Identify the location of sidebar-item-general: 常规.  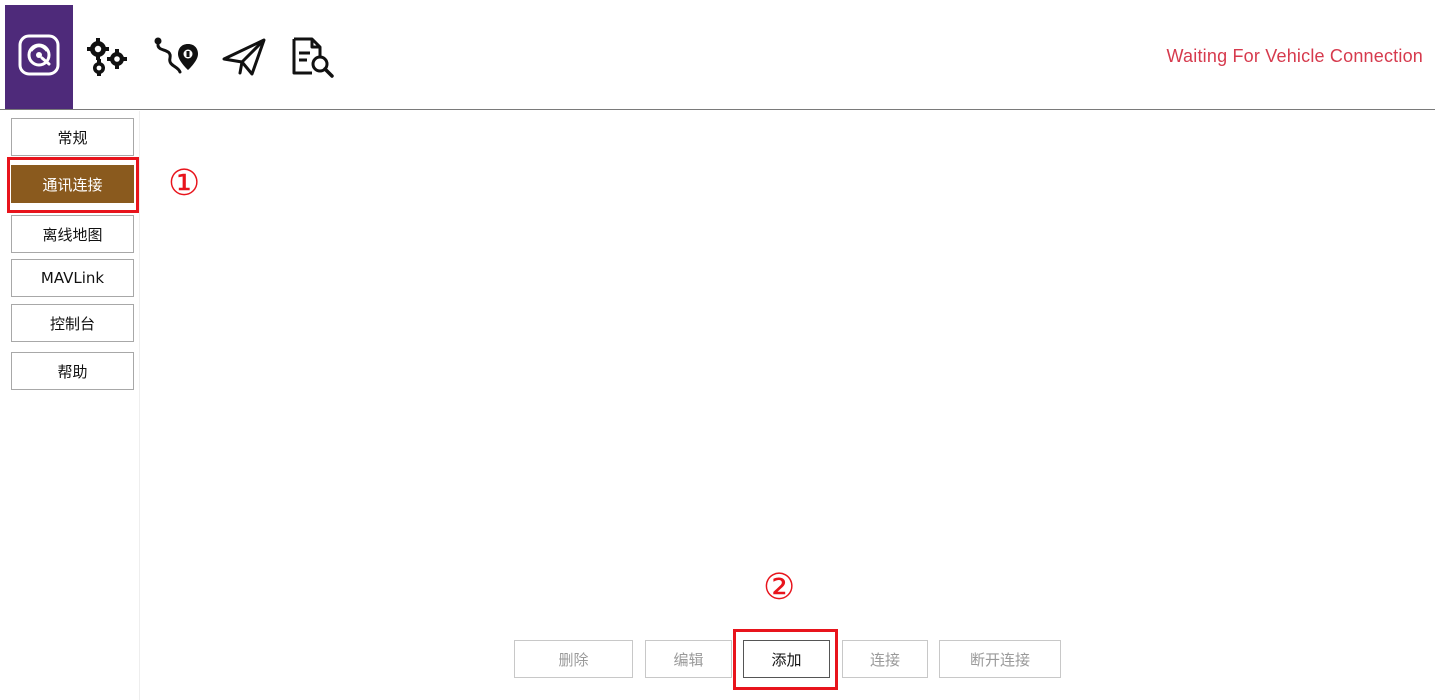
(72, 137).